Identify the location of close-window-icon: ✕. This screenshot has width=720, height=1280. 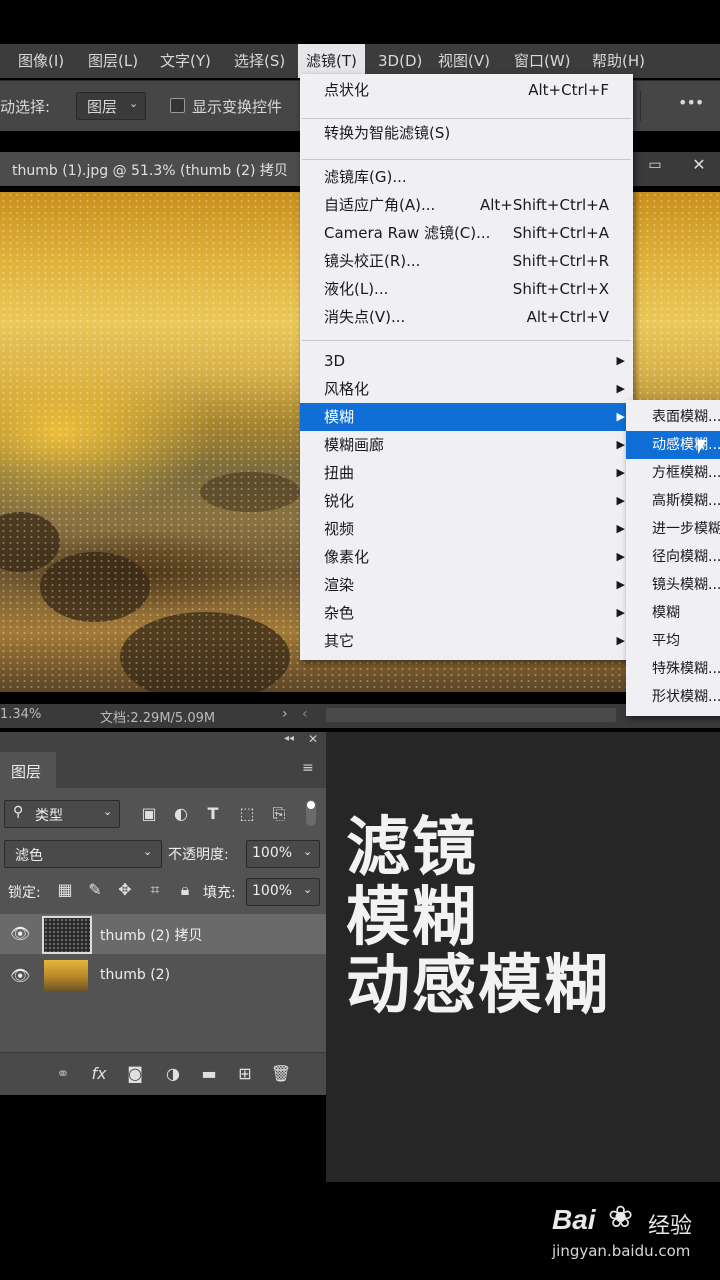
(699, 165).